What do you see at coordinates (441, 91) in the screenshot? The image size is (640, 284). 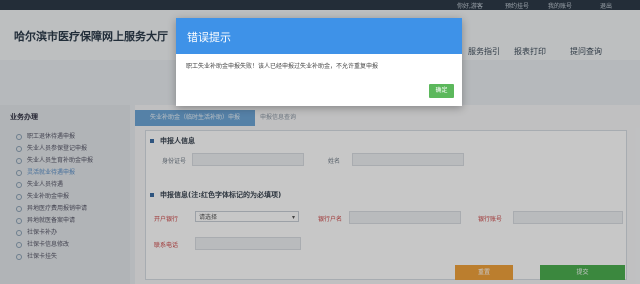 I see `ok-button: 确定` at bounding box center [441, 91].